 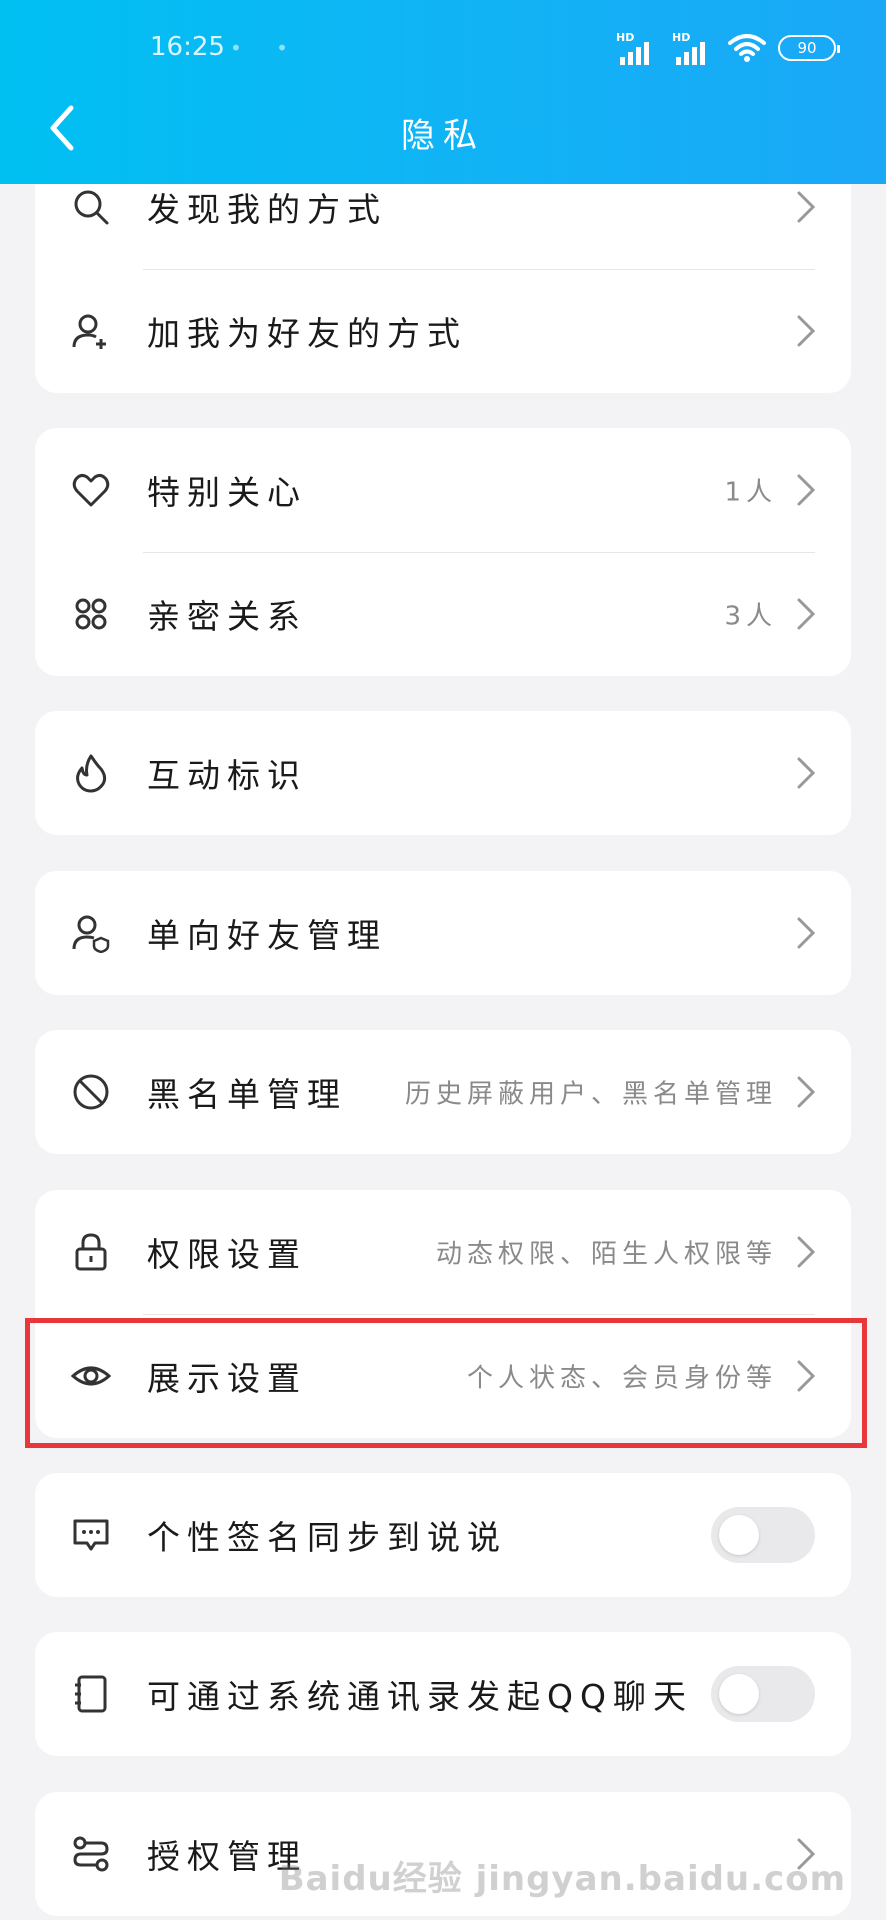 I want to click on row-label: 亲密关系, so click(x=227, y=616).